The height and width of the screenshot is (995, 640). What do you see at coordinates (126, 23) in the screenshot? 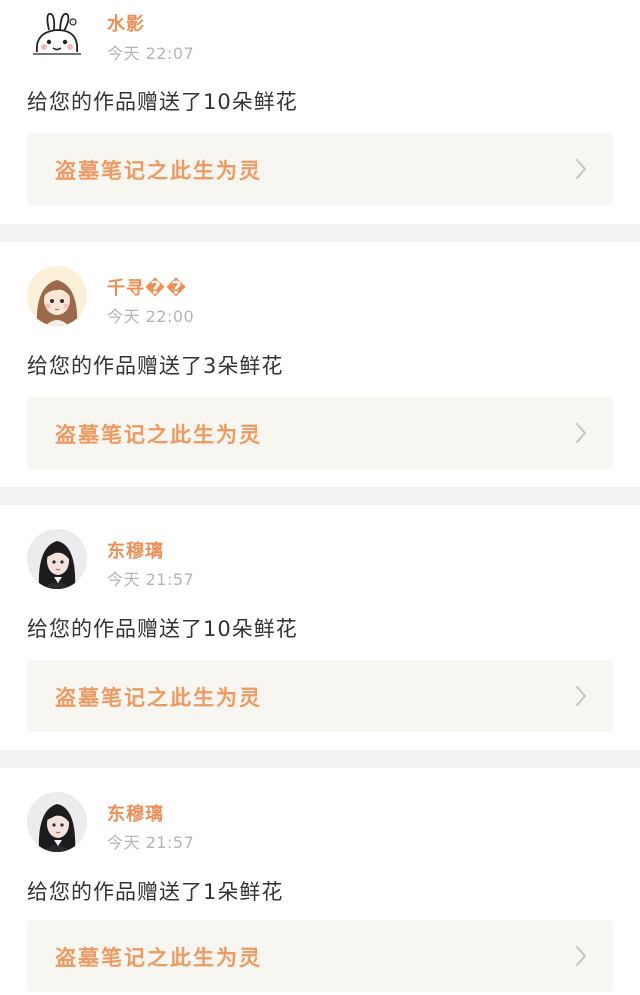
I see `username: 水影` at bounding box center [126, 23].